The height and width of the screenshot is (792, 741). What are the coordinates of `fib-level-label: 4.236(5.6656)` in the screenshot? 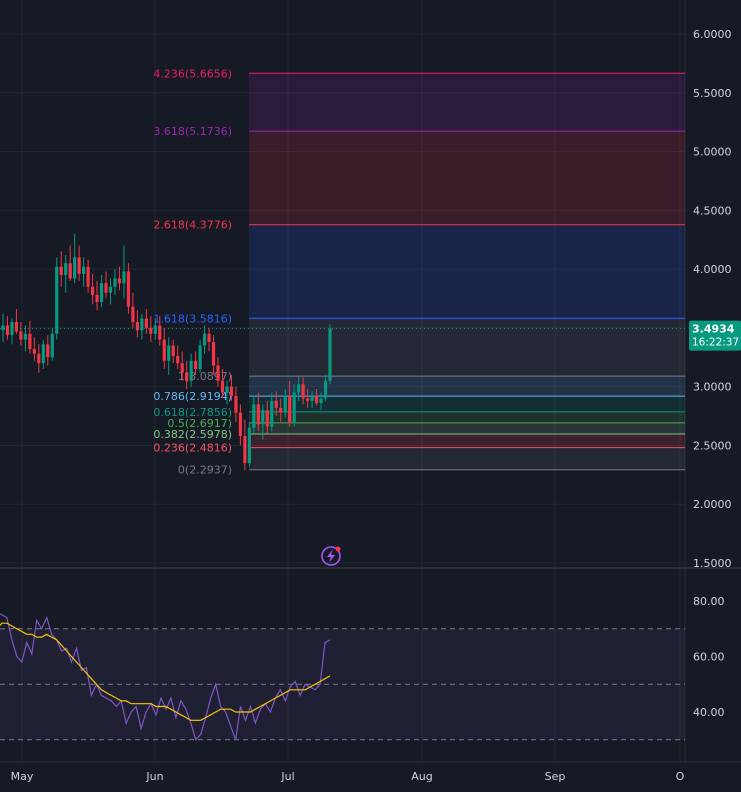 It's located at (192, 73).